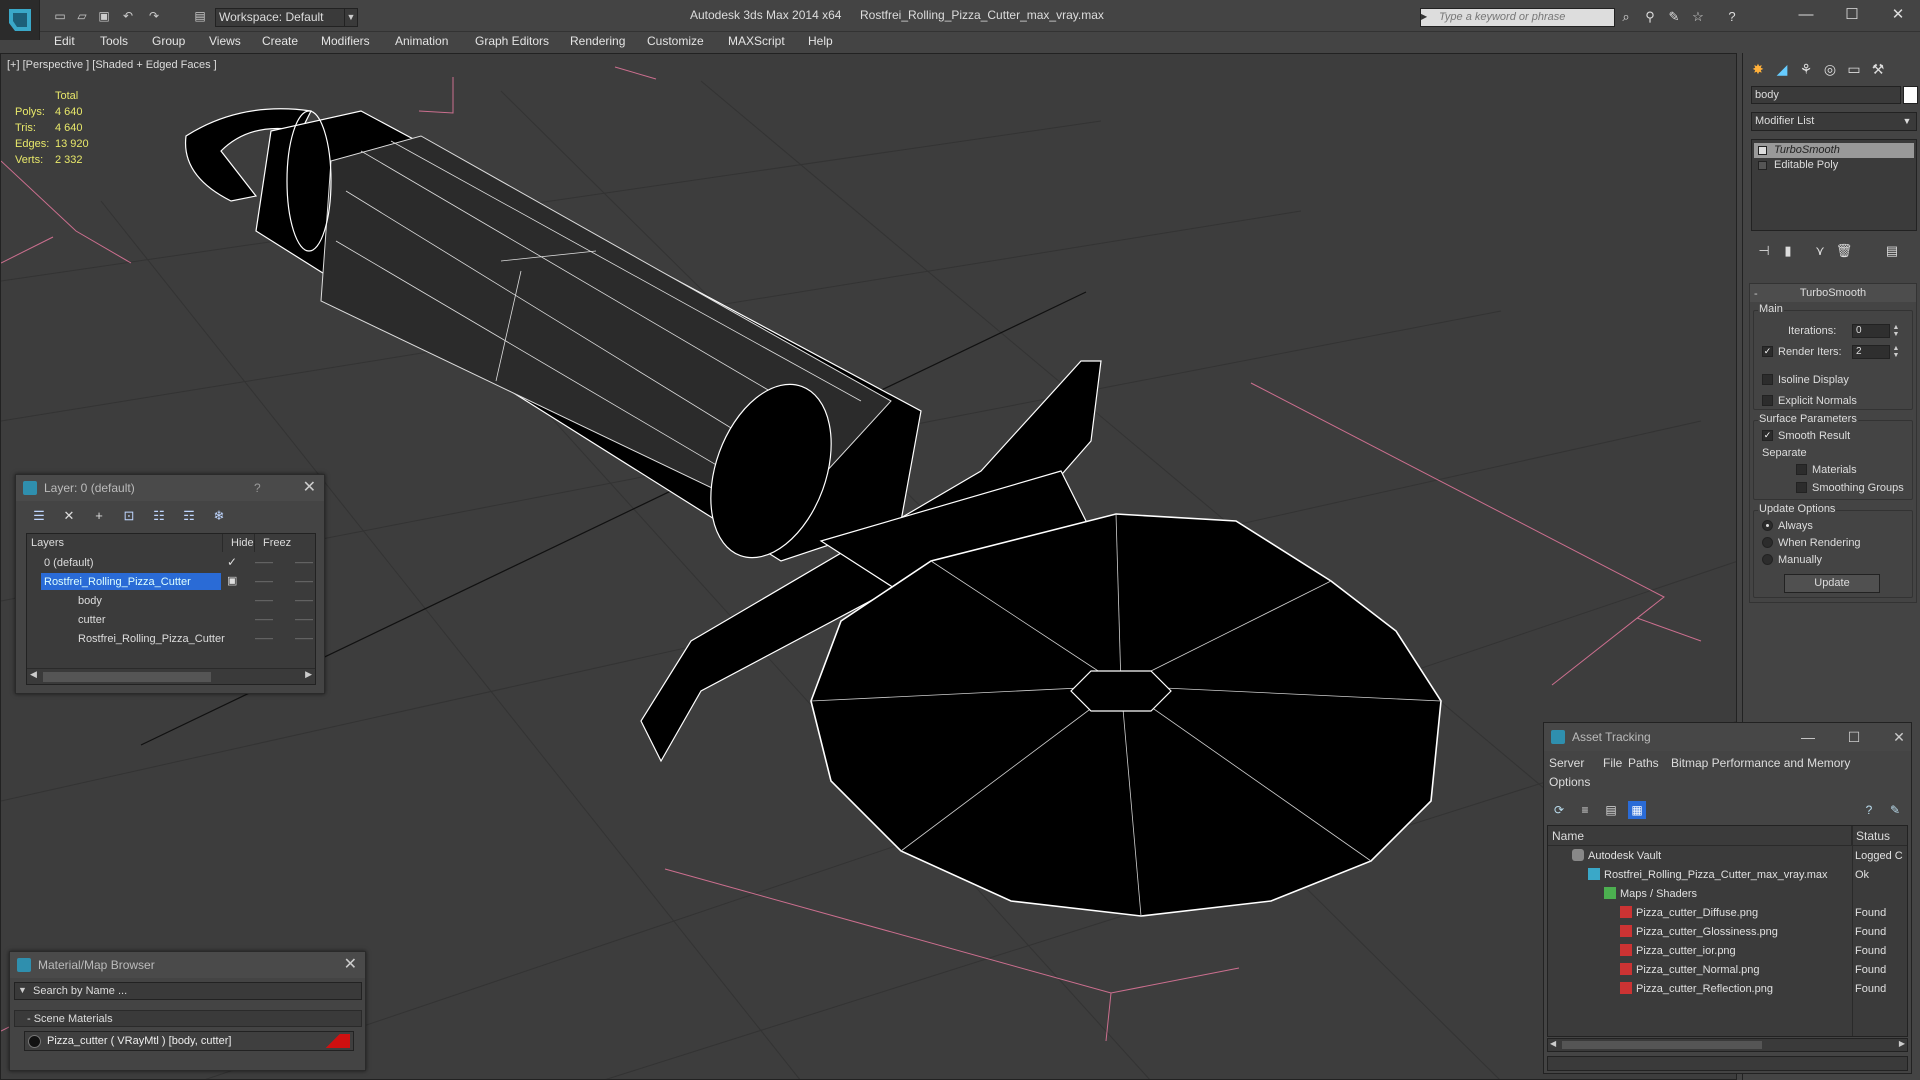 Image resolution: width=1920 pixels, height=1080 pixels. What do you see at coordinates (1611, 810) in the screenshot?
I see `table-view-icon: ▤` at bounding box center [1611, 810].